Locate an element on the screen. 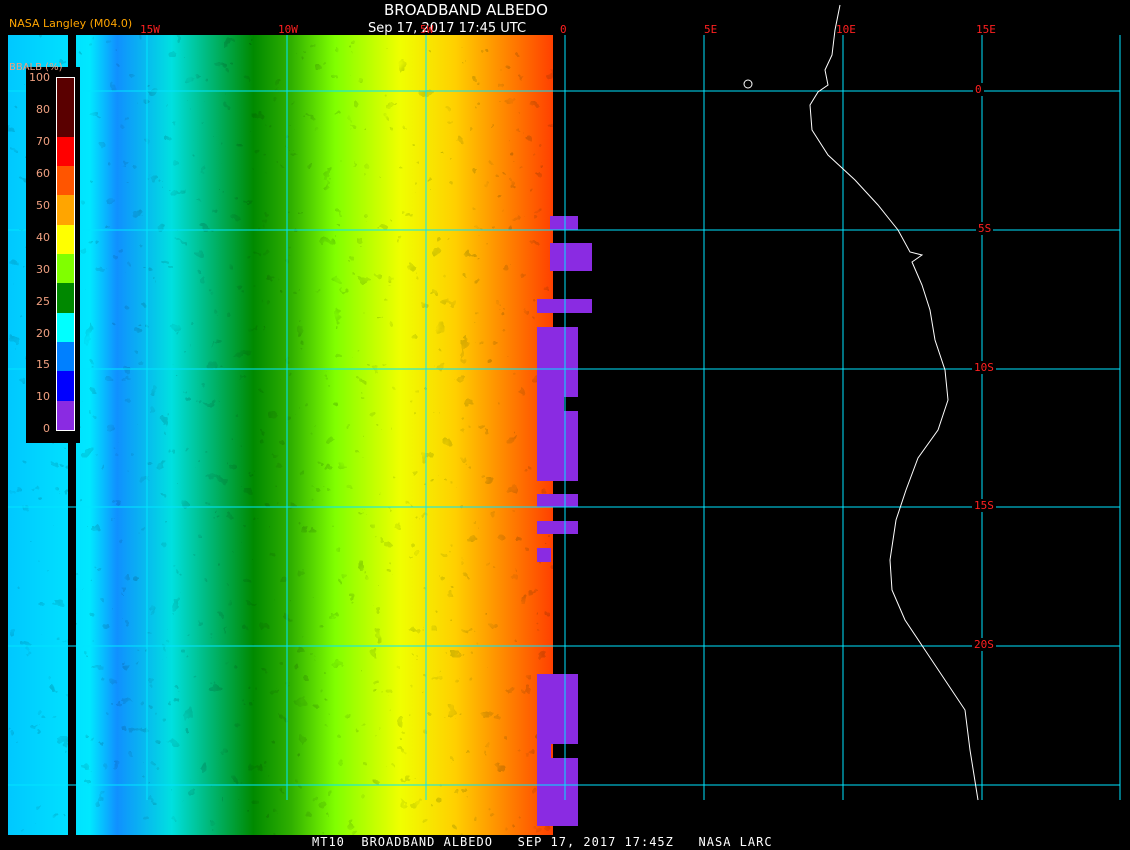  lon-label: 5E is located at coordinates (711, 29).